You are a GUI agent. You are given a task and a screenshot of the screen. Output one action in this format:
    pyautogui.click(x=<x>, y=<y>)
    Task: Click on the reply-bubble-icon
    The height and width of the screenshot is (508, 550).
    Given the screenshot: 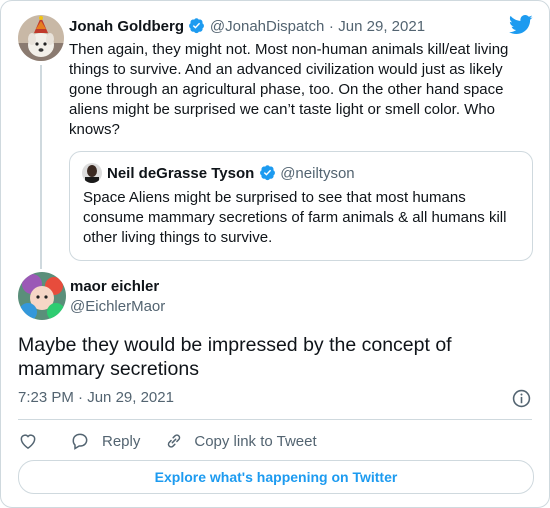 What is the action you would take?
    pyautogui.click(x=80, y=441)
    